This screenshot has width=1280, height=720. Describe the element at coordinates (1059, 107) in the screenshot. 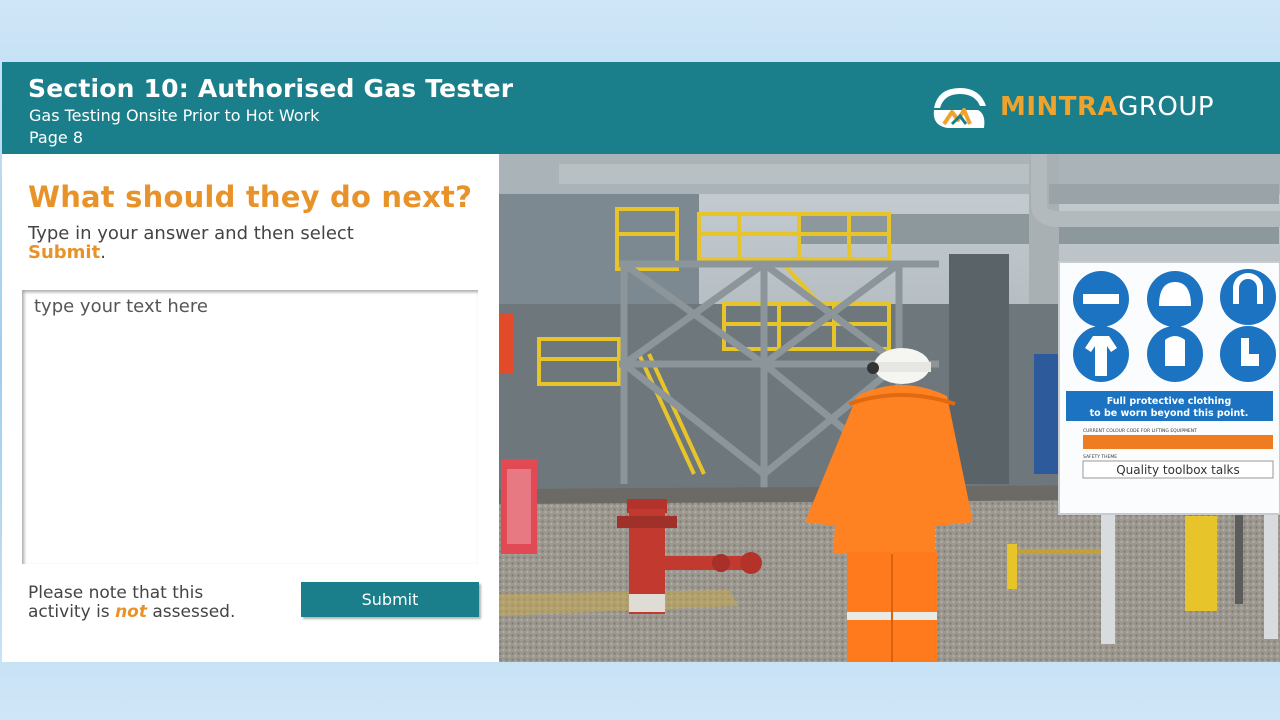

I see `logo-text-mintra: MINTRA` at that location.